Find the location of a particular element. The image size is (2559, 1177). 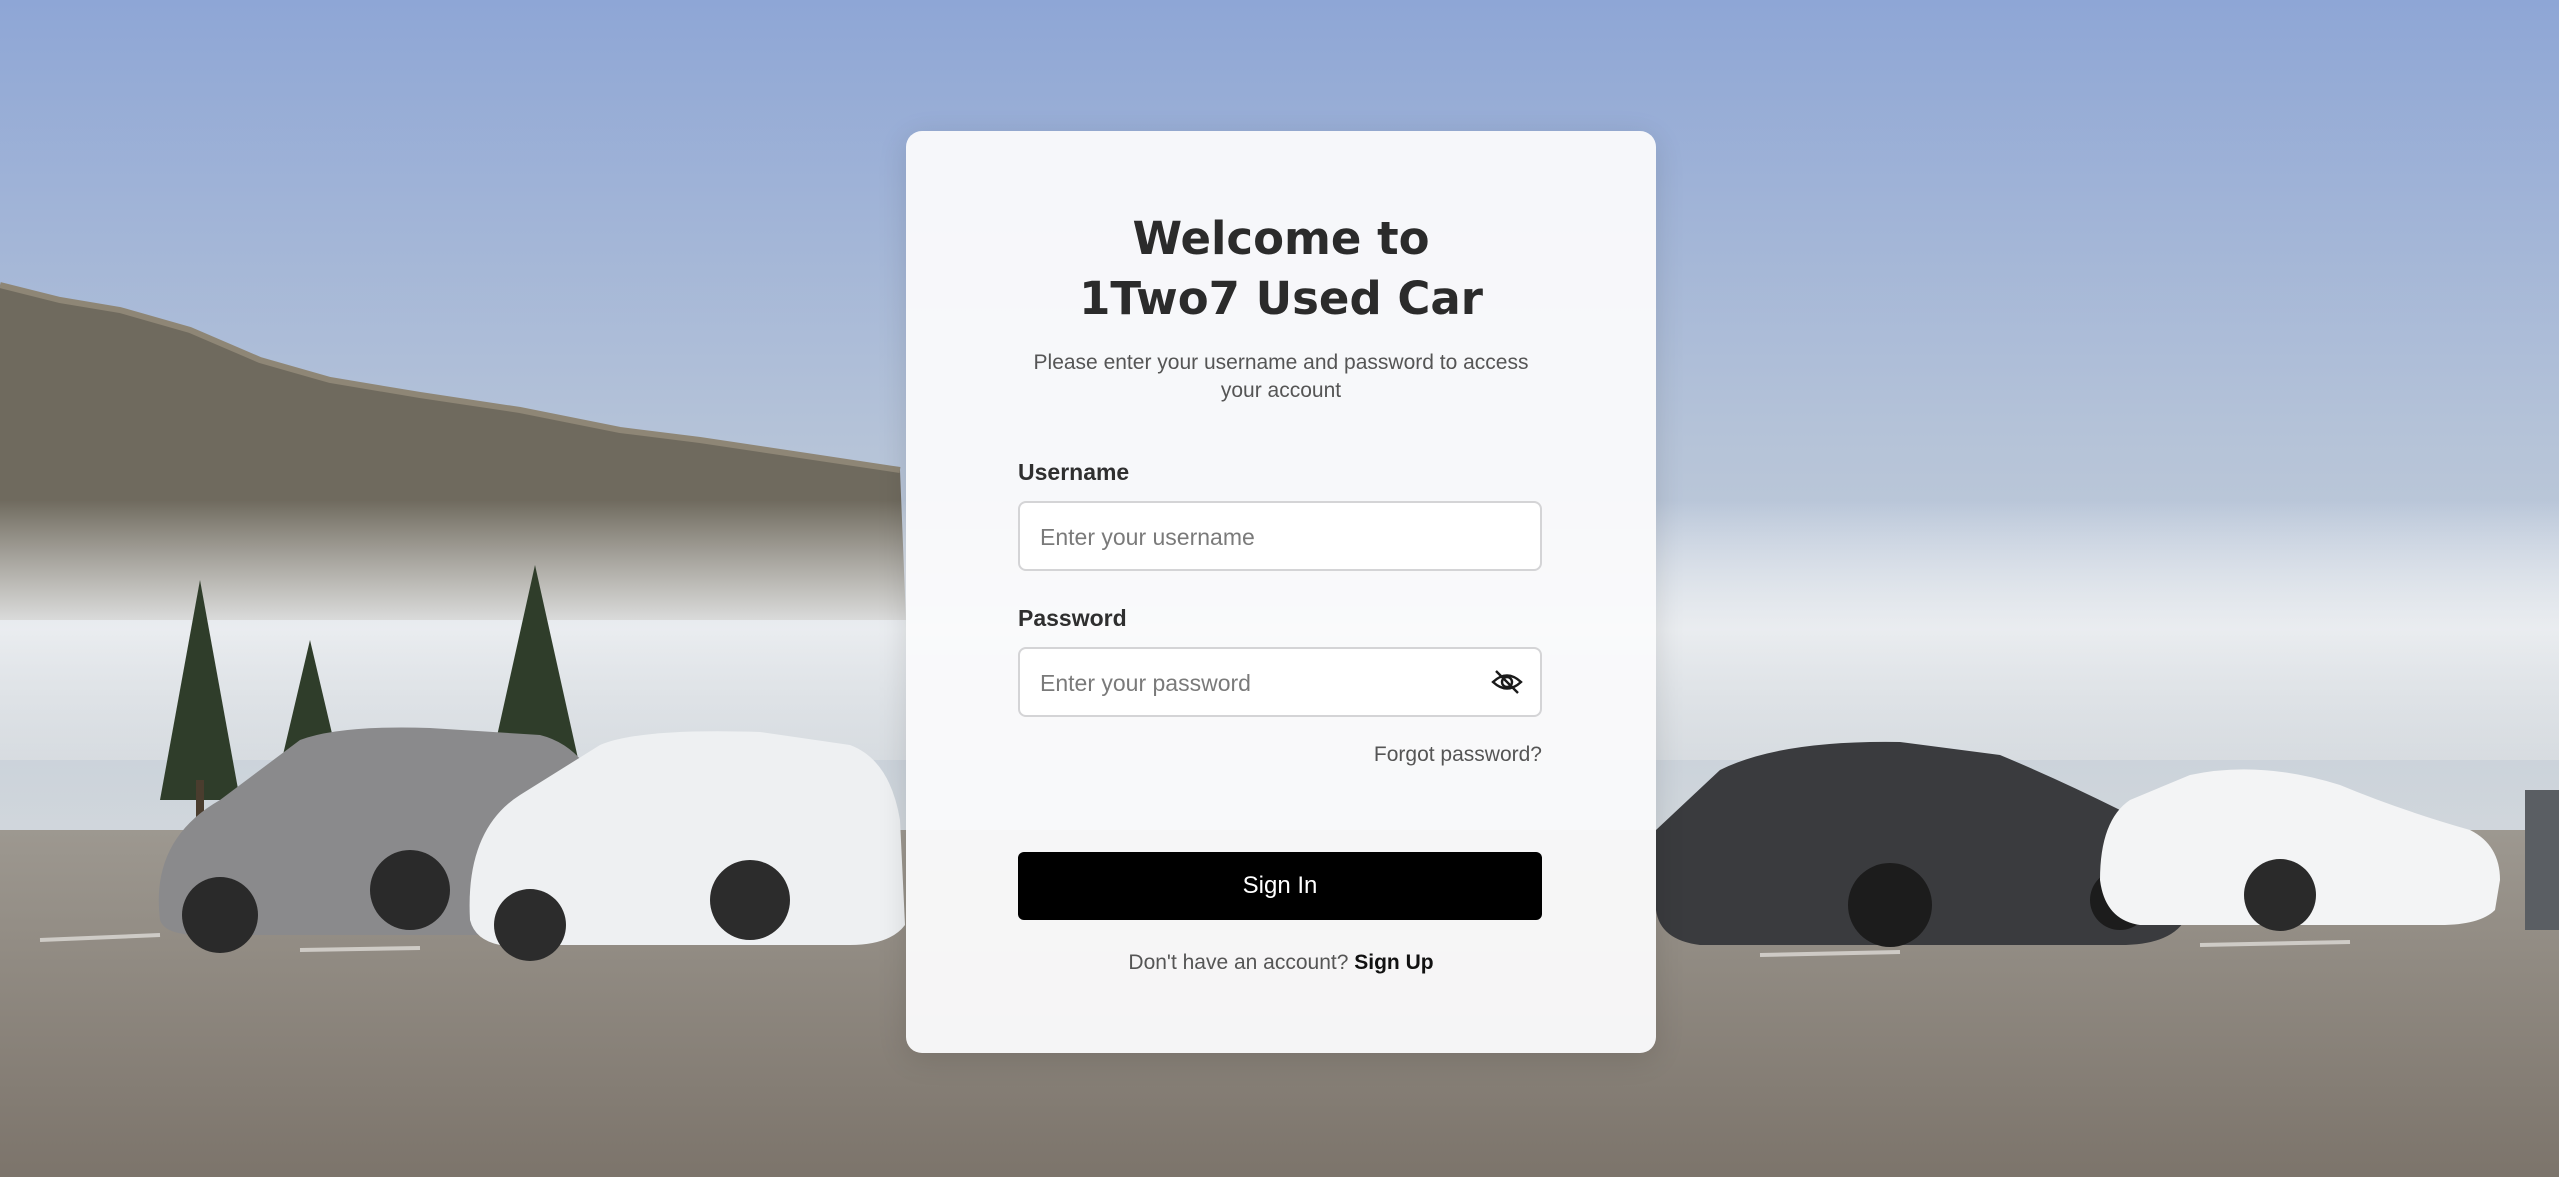

title-line-2: 1Two7 Used Car is located at coordinates (1281, 298).